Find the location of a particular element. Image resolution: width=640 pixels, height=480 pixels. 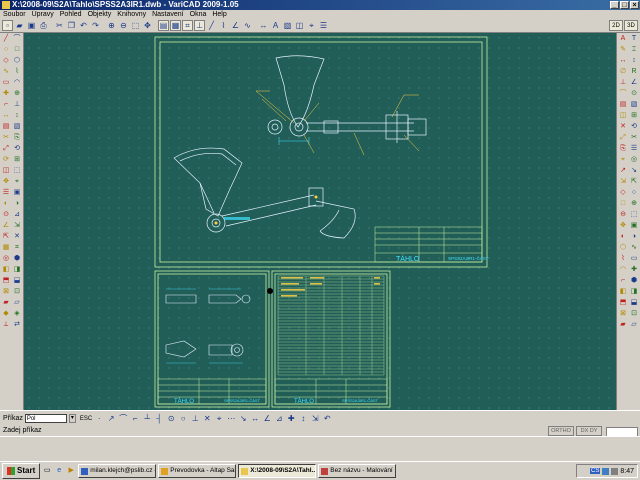

right-tool-12-icon: ⊙ is located at coordinates (634, 94).